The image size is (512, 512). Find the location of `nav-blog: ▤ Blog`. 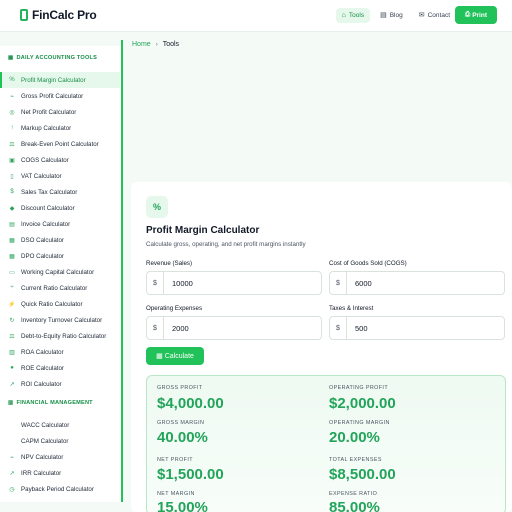

nav-blog: ▤ Blog is located at coordinates (391, 15).